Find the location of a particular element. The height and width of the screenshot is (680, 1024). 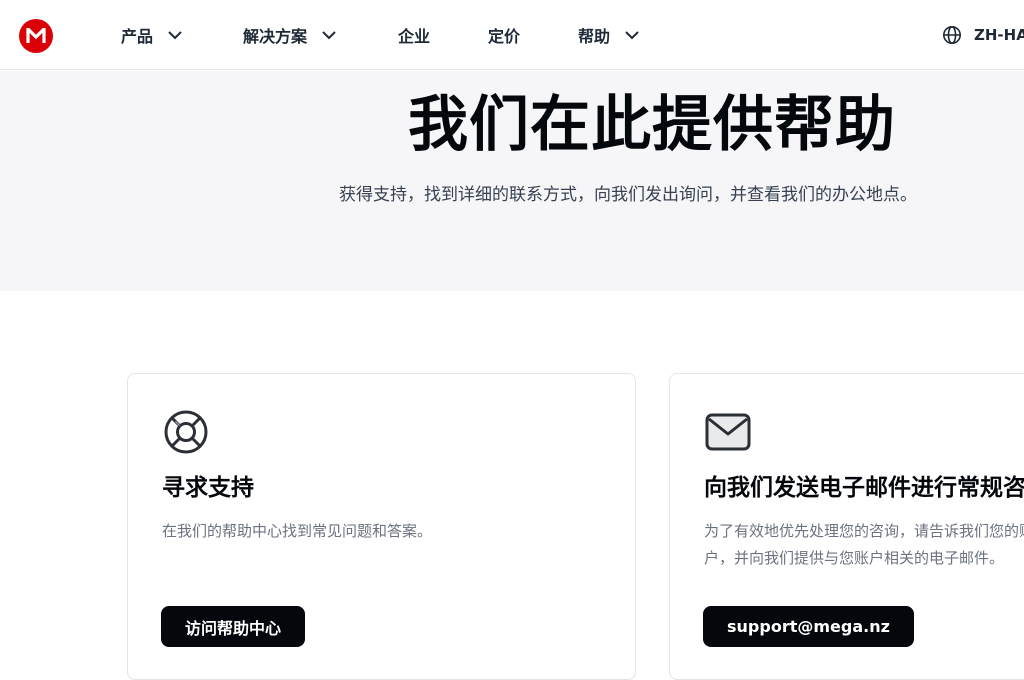

nav-item-help: 帮助 is located at coordinates (609, 35).